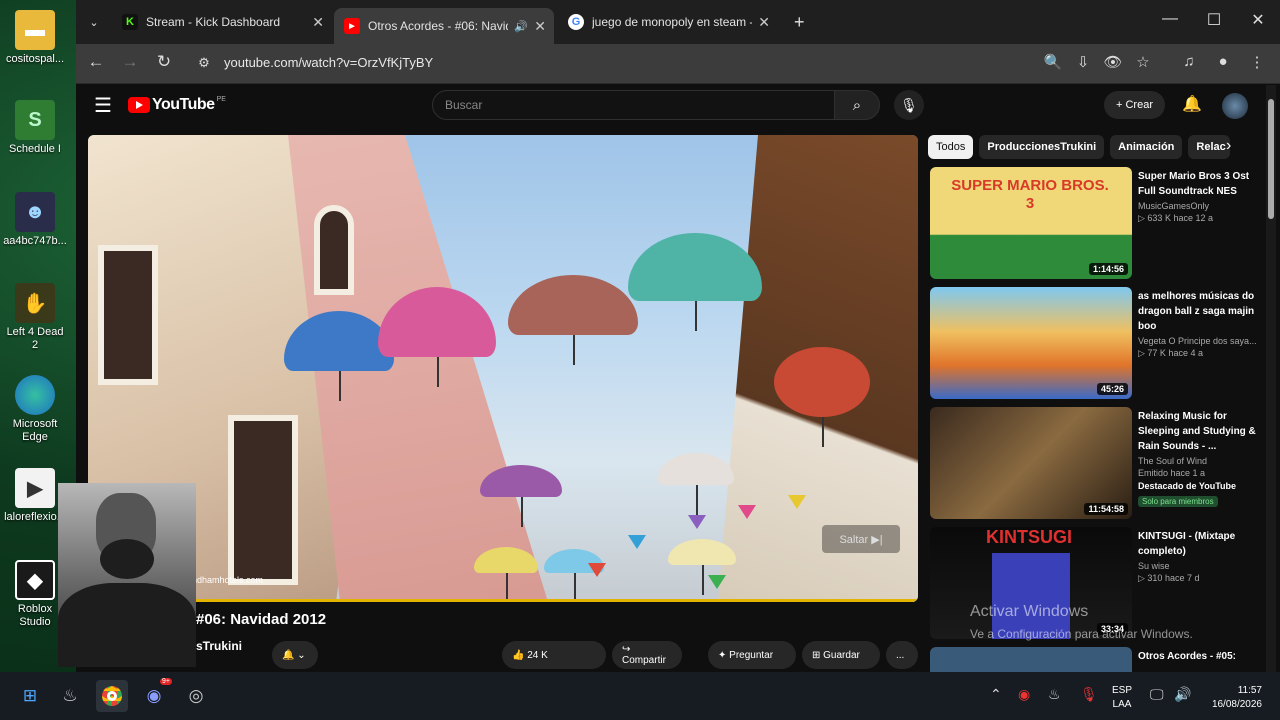 Image resolution: width=1280 pixels, height=720 pixels. Describe the element at coordinates (503, 600) in the screenshot. I see `video-progress-bar` at that location.